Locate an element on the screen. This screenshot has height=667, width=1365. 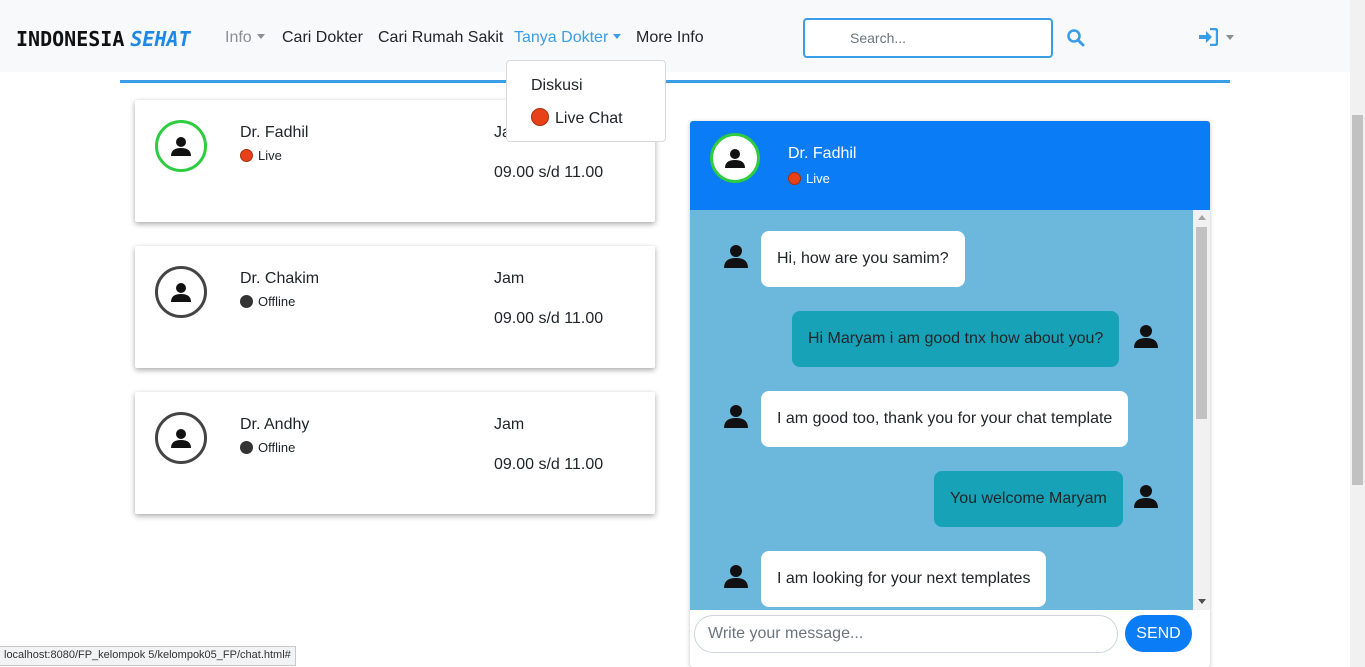
chat-footer: SEND is located at coordinates (950, 638).